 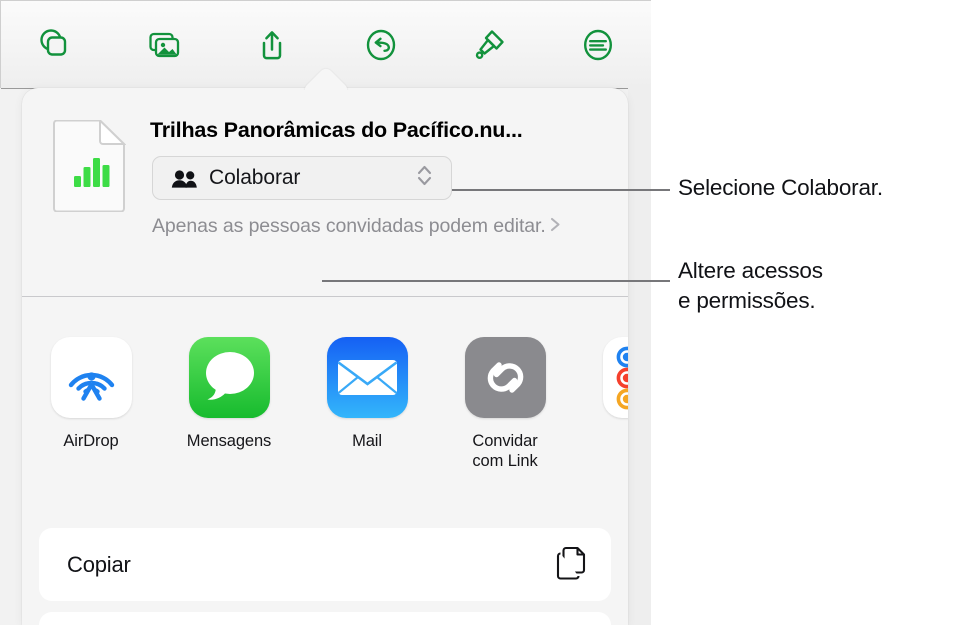 I want to click on share-app-messages: Mensagens, so click(x=229, y=374).